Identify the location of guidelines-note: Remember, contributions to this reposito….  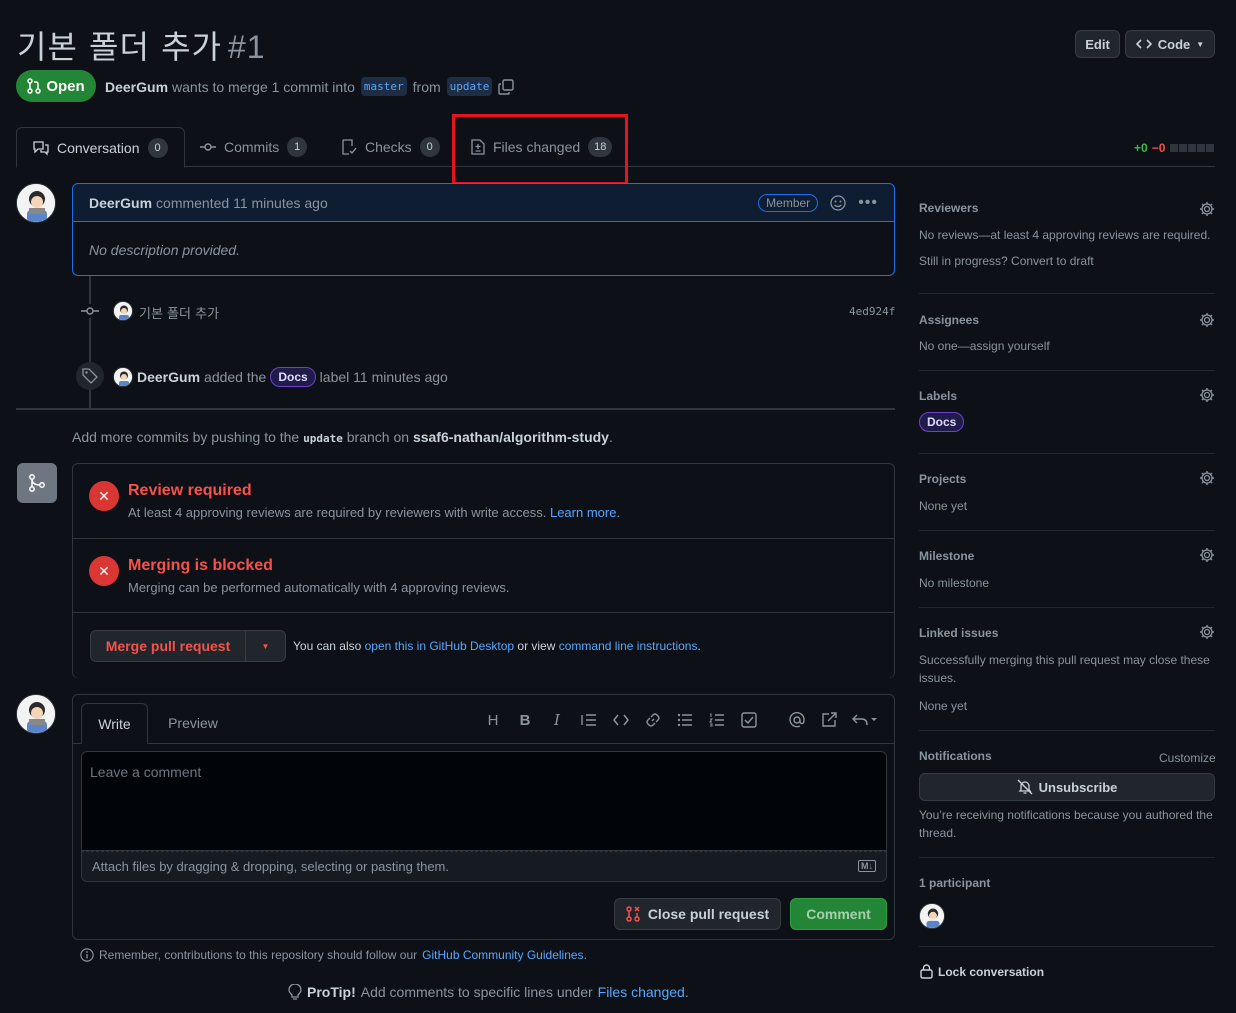
(333, 955).